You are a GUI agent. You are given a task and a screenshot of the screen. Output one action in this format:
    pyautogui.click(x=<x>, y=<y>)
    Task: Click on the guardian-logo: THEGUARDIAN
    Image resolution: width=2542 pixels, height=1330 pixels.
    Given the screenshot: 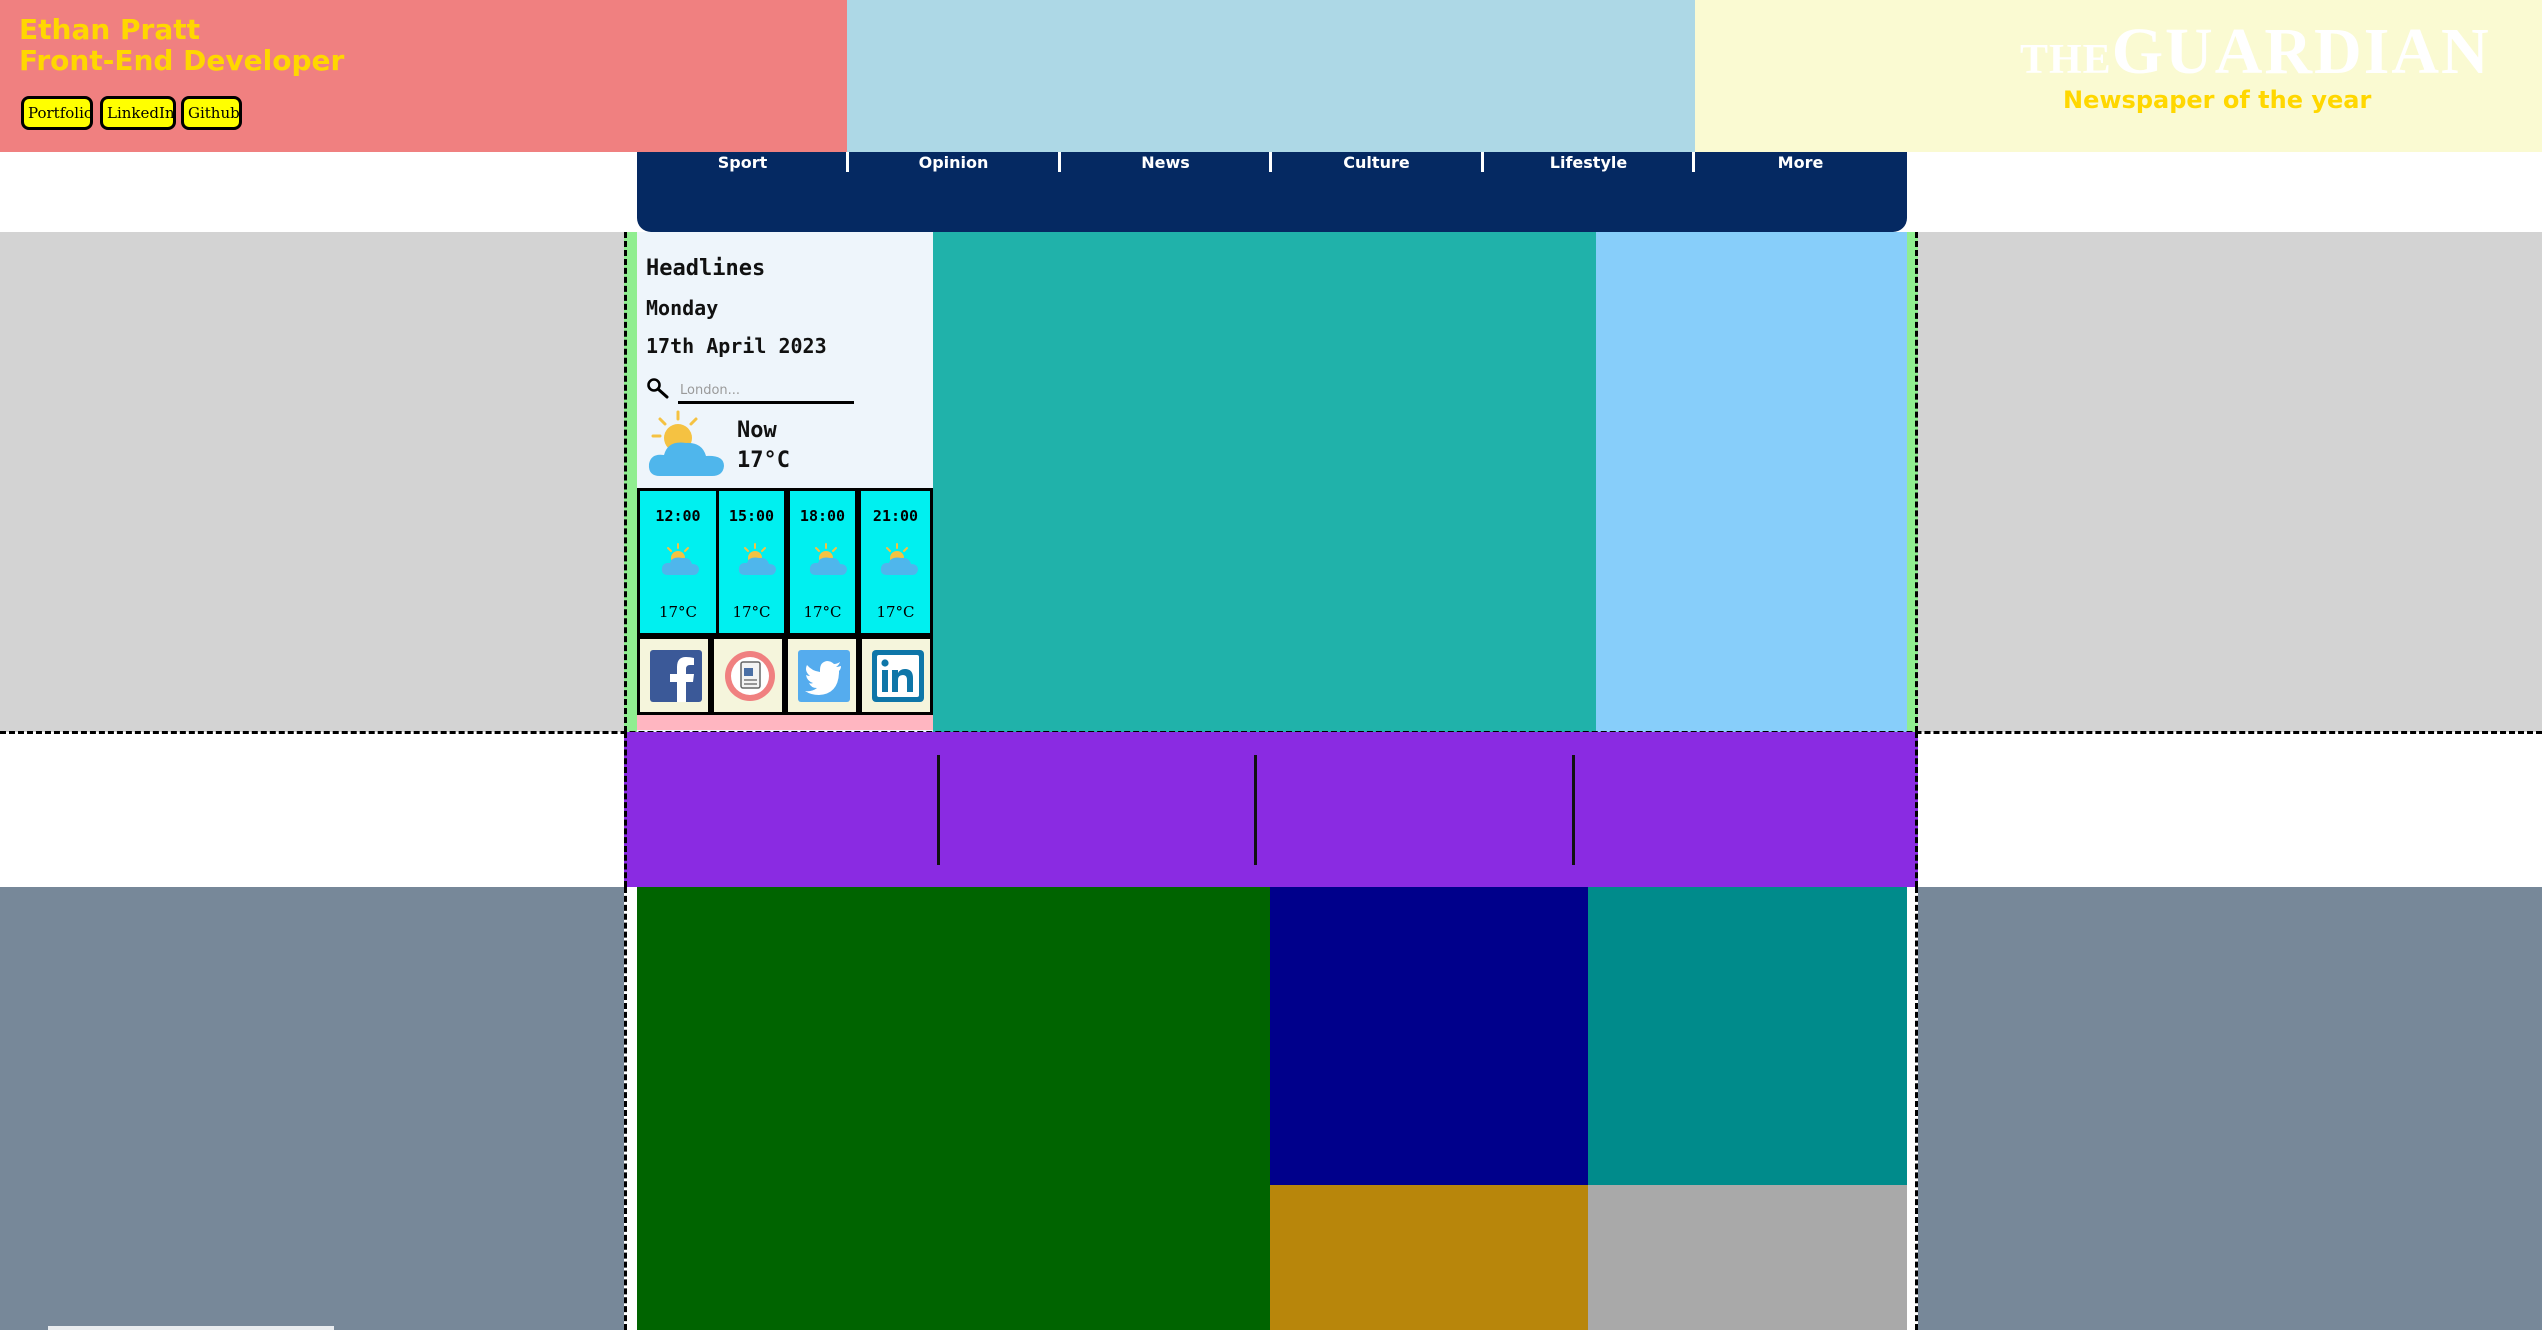 What is the action you would take?
    pyautogui.click(x=2281, y=52)
    